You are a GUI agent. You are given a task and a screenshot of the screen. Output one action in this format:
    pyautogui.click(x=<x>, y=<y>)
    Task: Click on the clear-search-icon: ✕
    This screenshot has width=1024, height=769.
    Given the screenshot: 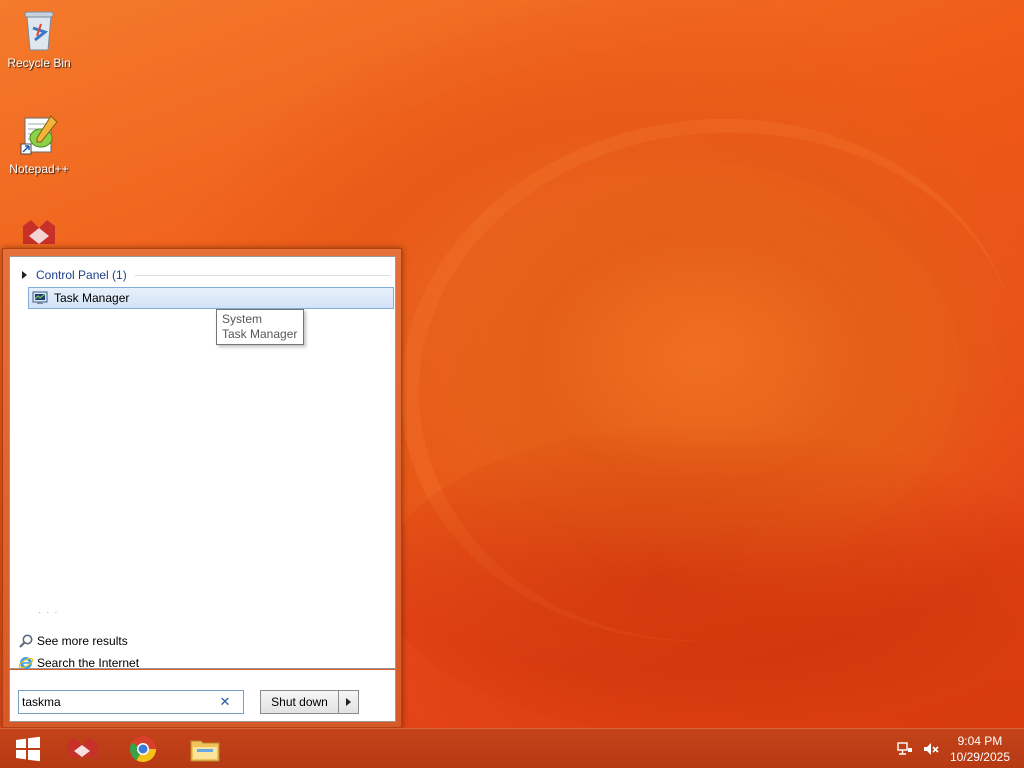 What is the action you would take?
    pyautogui.click(x=225, y=702)
    